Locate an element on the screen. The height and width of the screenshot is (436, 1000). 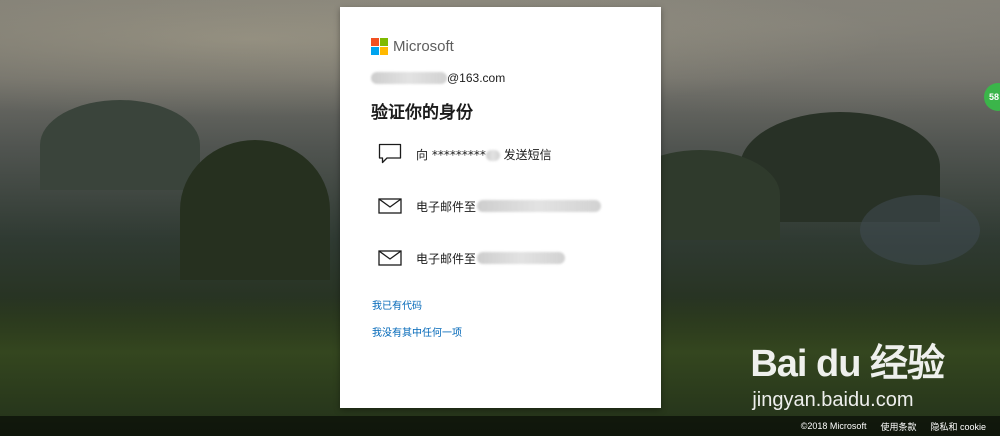
microsoft-logo-icon is located at coordinates (379, 46).